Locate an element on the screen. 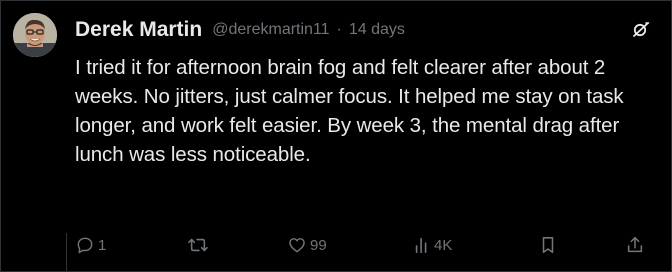 The image size is (672, 272). reply-button: 1 is located at coordinates (90, 245).